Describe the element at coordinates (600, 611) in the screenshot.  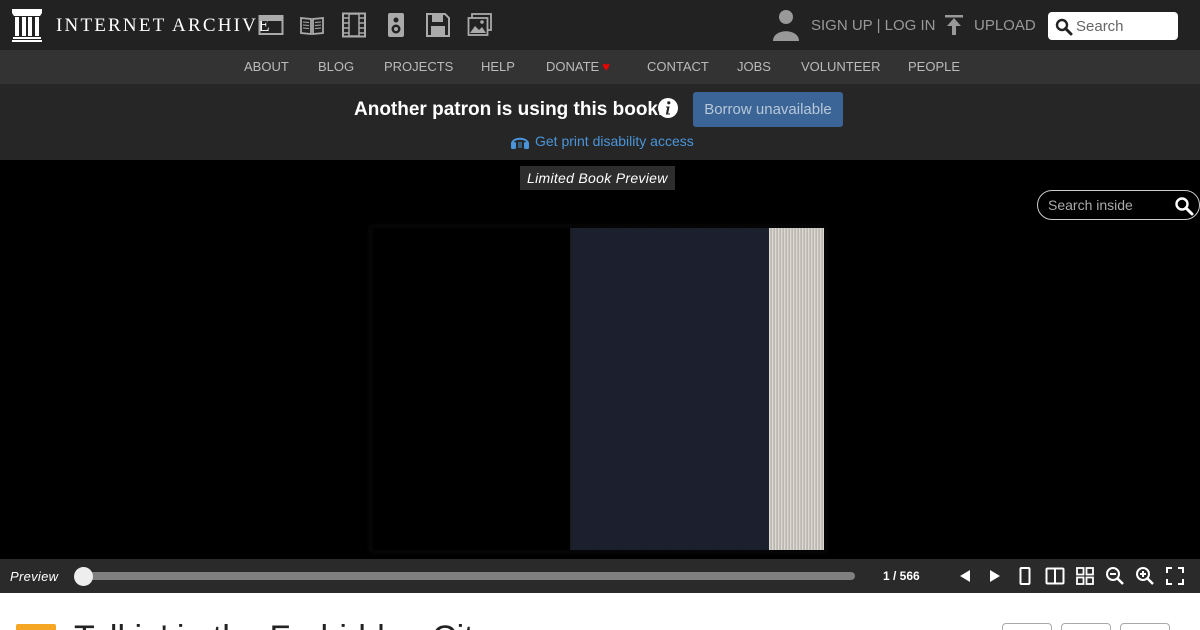
I see `item-details-section: Talkin' in the Forbidden City` at that location.